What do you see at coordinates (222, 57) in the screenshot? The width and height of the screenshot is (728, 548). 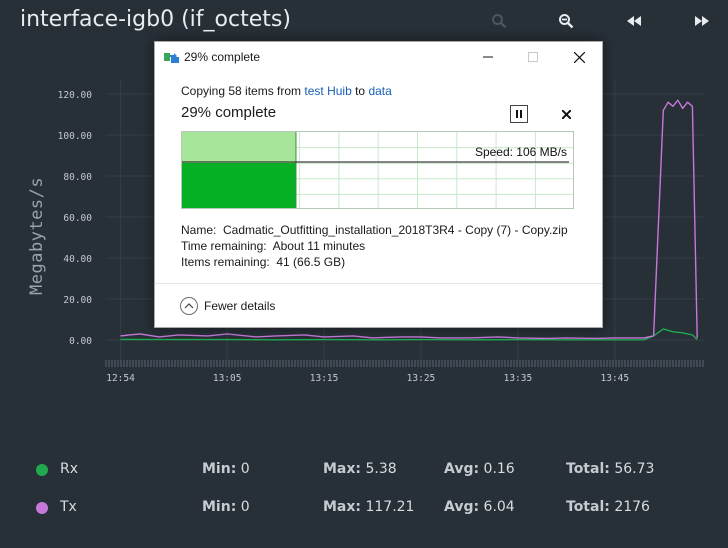 I see `dialog-title: 29% complete` at bounding box center [222, 57].